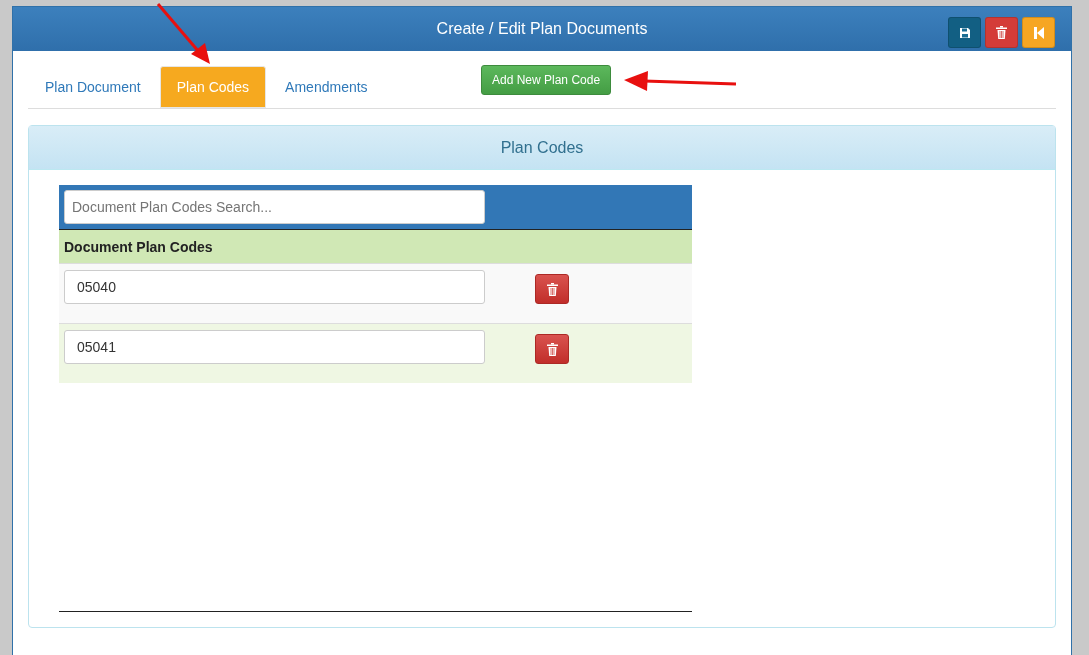  I want to click on back-button, so click(1038, 32).